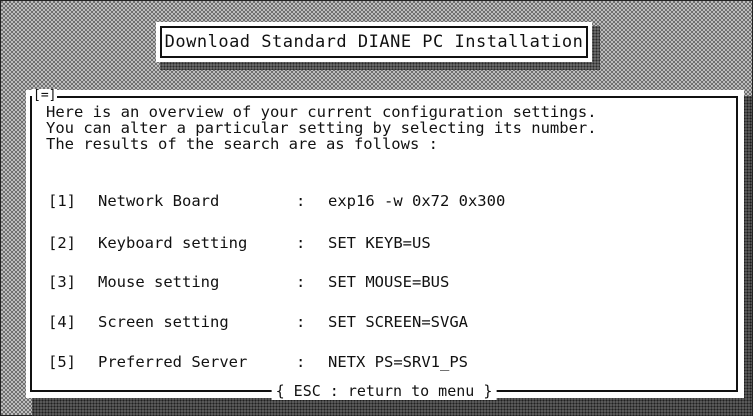  I want to click on setting-number: [2], so click(62, 243).